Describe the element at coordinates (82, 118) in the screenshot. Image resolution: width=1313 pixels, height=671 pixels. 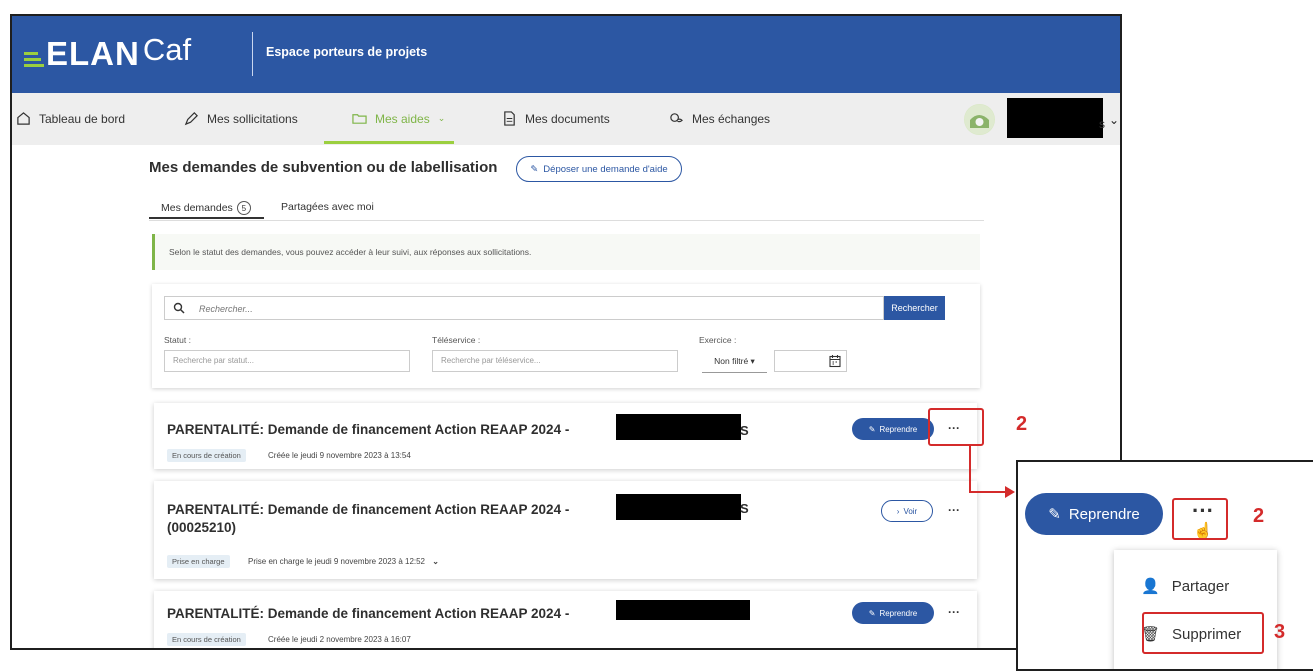
I see `nav-label: Tableau de bord` at that location.